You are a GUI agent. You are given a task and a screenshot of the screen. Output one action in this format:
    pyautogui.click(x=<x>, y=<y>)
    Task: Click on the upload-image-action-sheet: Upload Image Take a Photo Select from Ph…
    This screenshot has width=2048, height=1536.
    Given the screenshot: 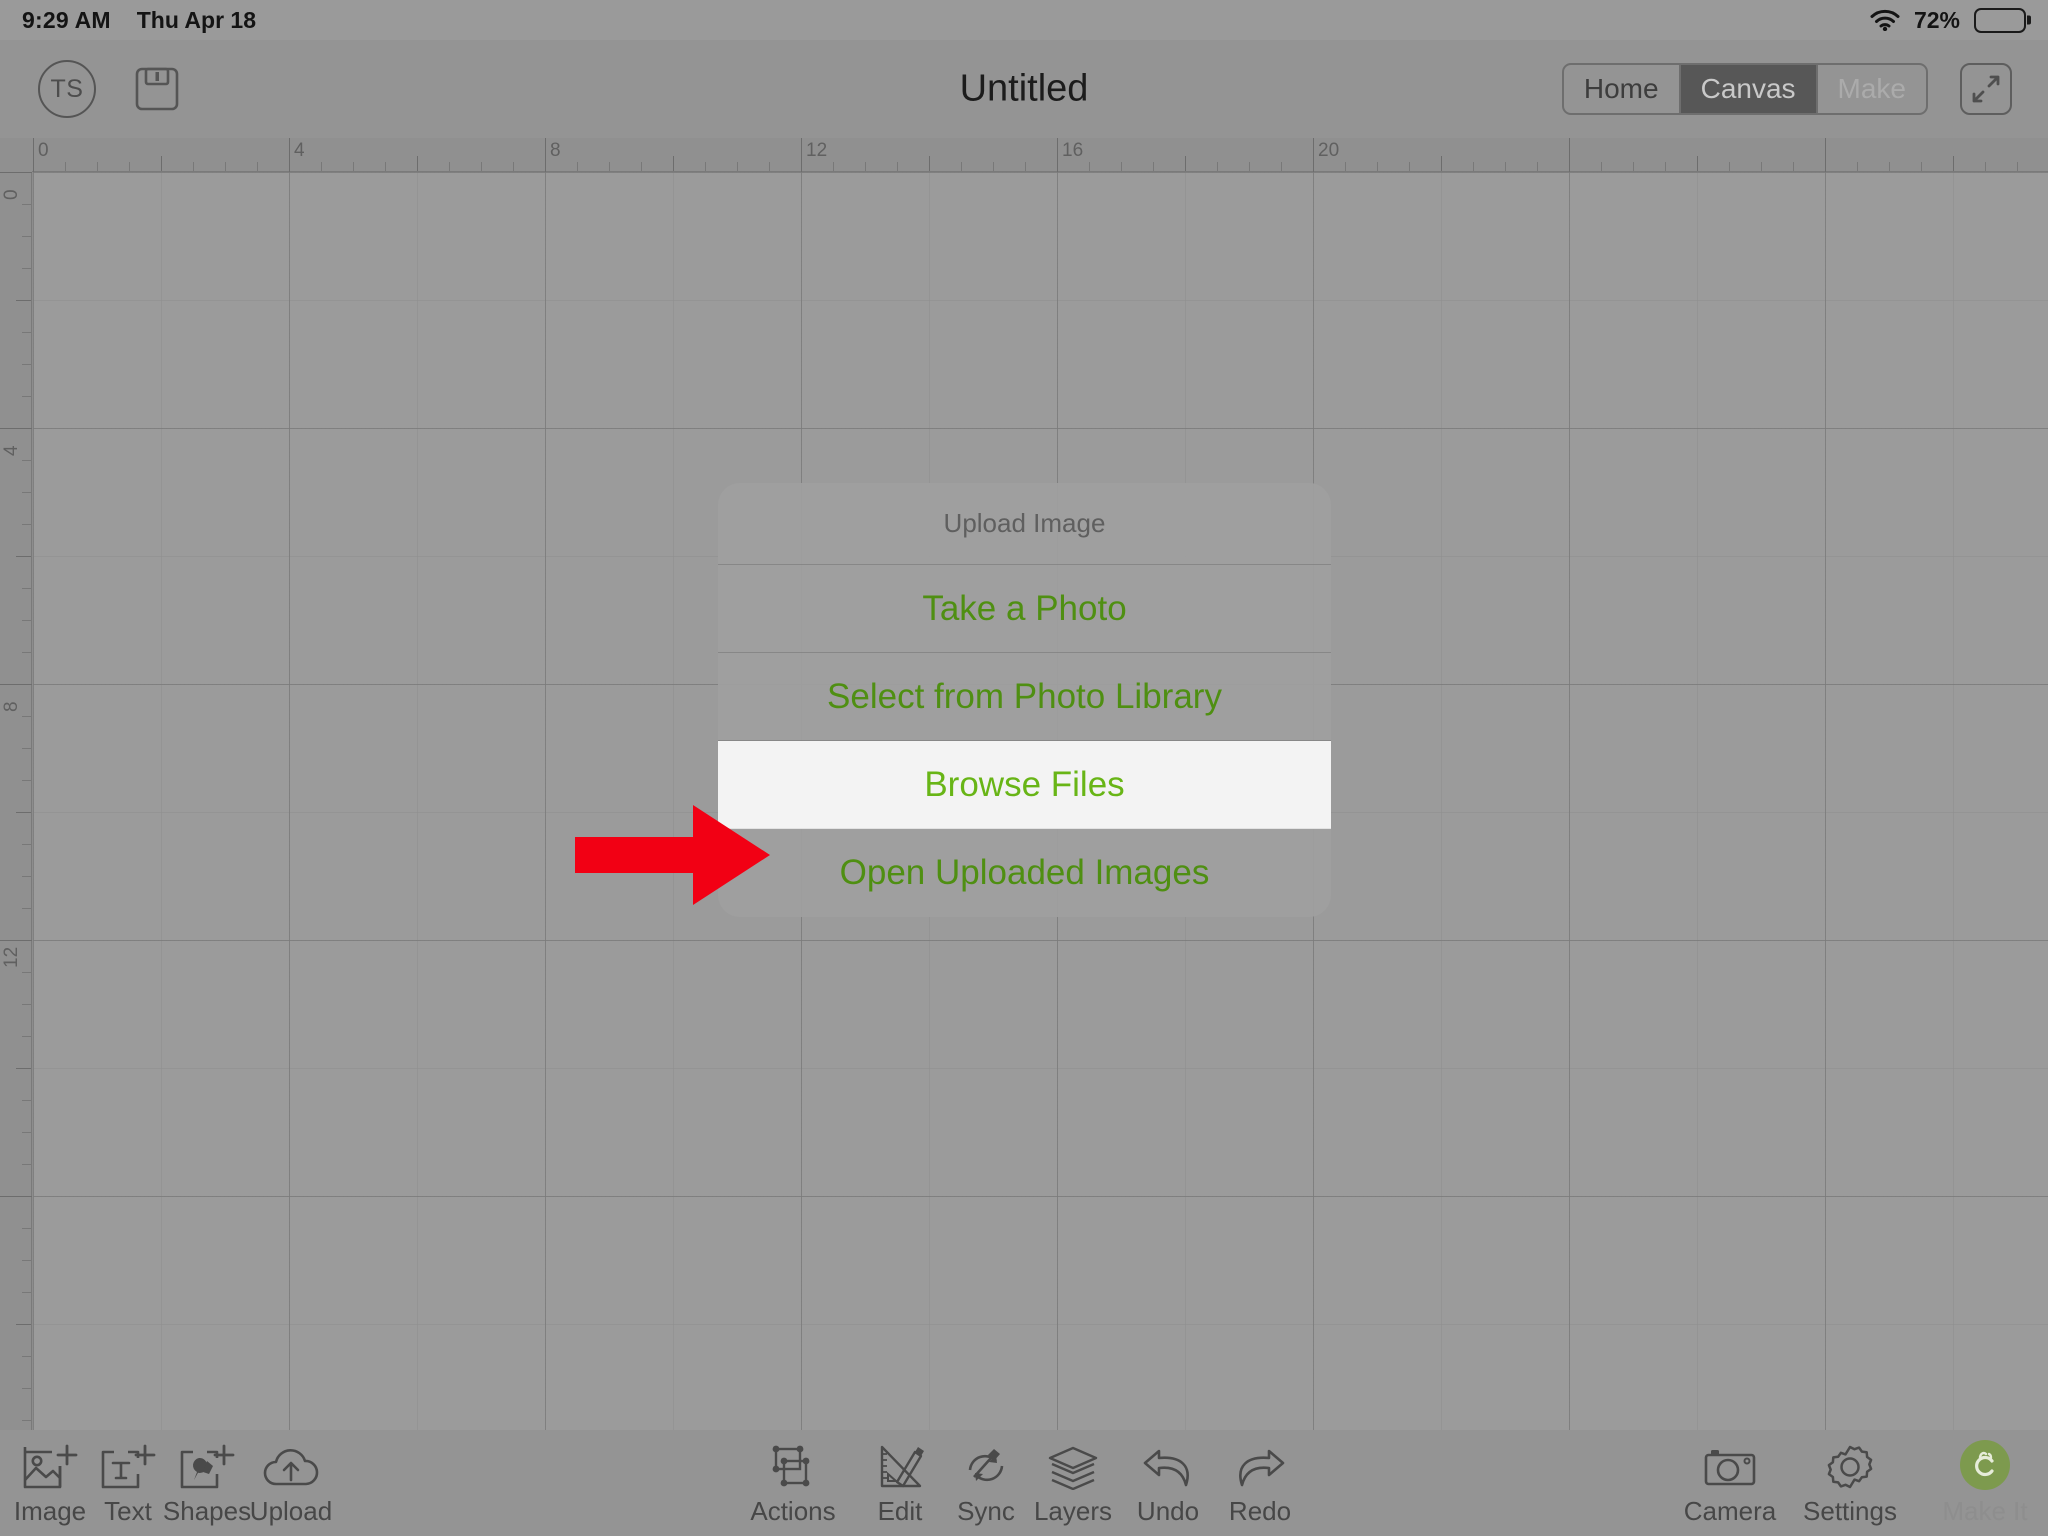 What is the action you would take?
    pyautogui.click(x=1024, y=700)
    